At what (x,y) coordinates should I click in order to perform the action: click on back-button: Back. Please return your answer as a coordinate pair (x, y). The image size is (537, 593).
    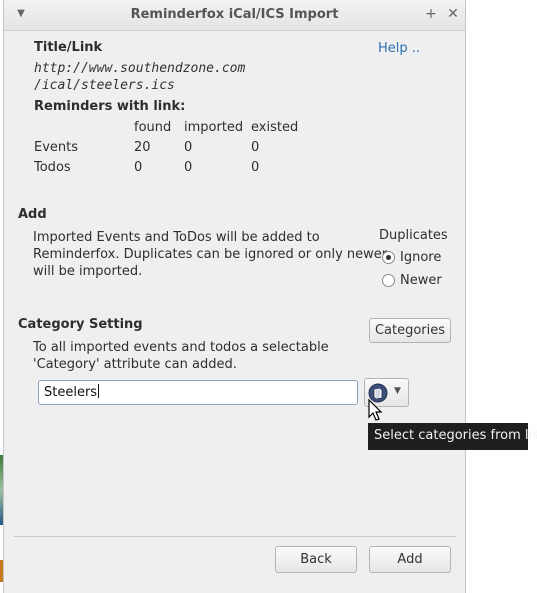
    Looking at the image, I should click on (316, 559).